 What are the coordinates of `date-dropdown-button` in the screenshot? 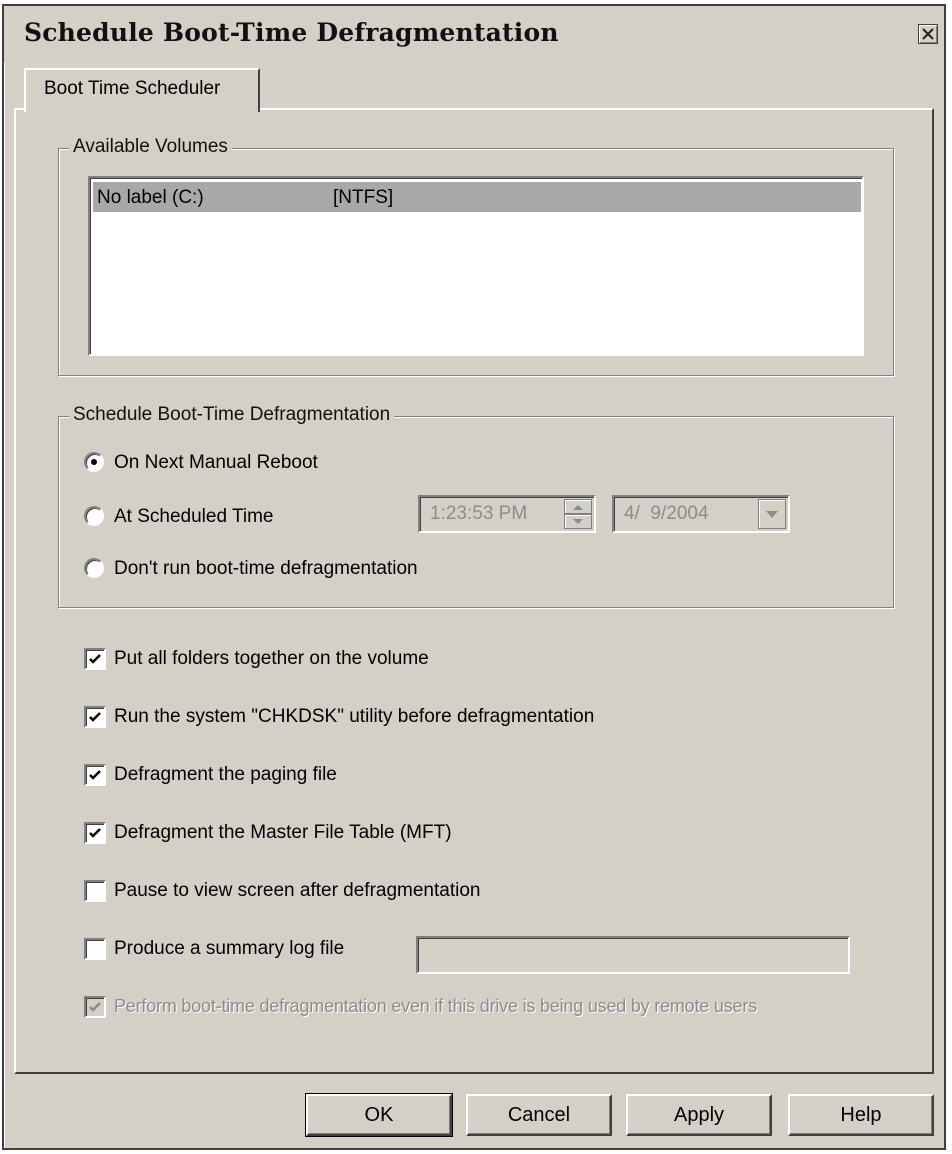 It's located at (772, 514).